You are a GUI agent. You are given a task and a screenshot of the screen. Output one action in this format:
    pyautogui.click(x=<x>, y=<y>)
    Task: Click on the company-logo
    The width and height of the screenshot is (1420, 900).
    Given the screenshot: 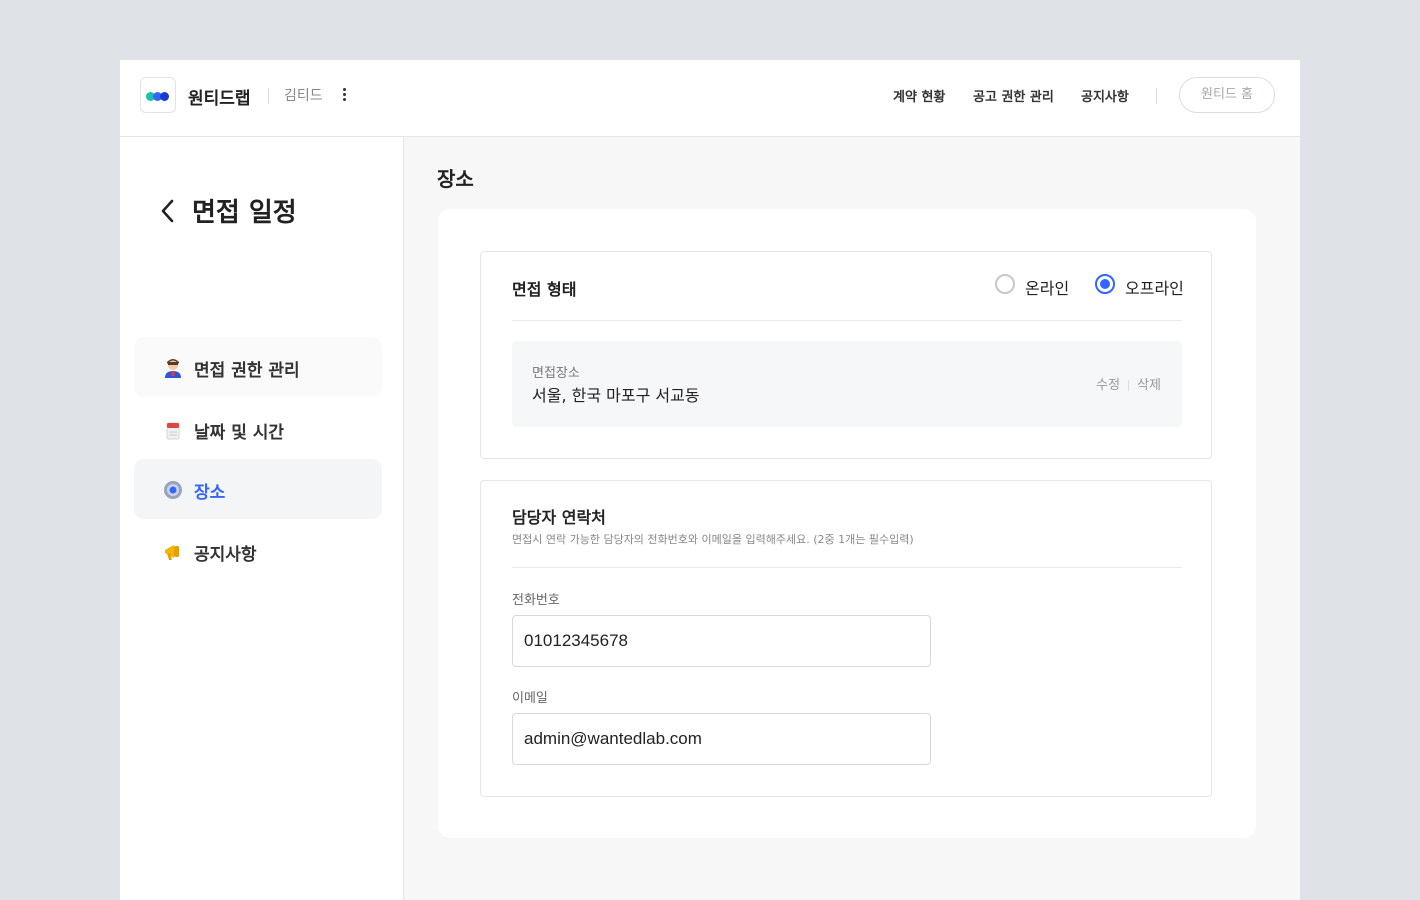 What is the action you would take?
    pyautogui.click(x=158, y=95)
    